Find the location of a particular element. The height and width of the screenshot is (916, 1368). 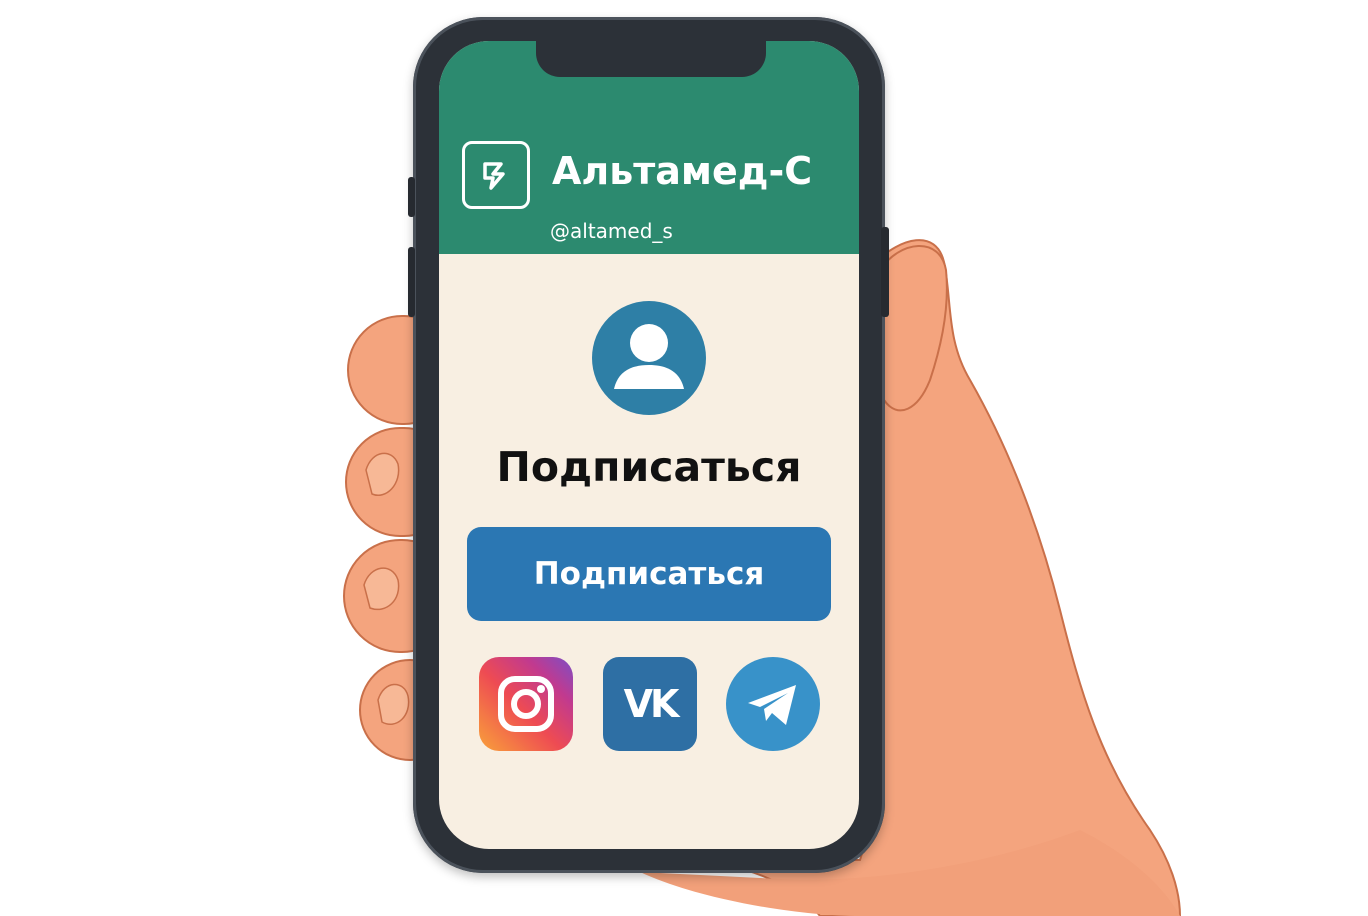

vk-icon-label: VK is located at coordinates (651, 704).